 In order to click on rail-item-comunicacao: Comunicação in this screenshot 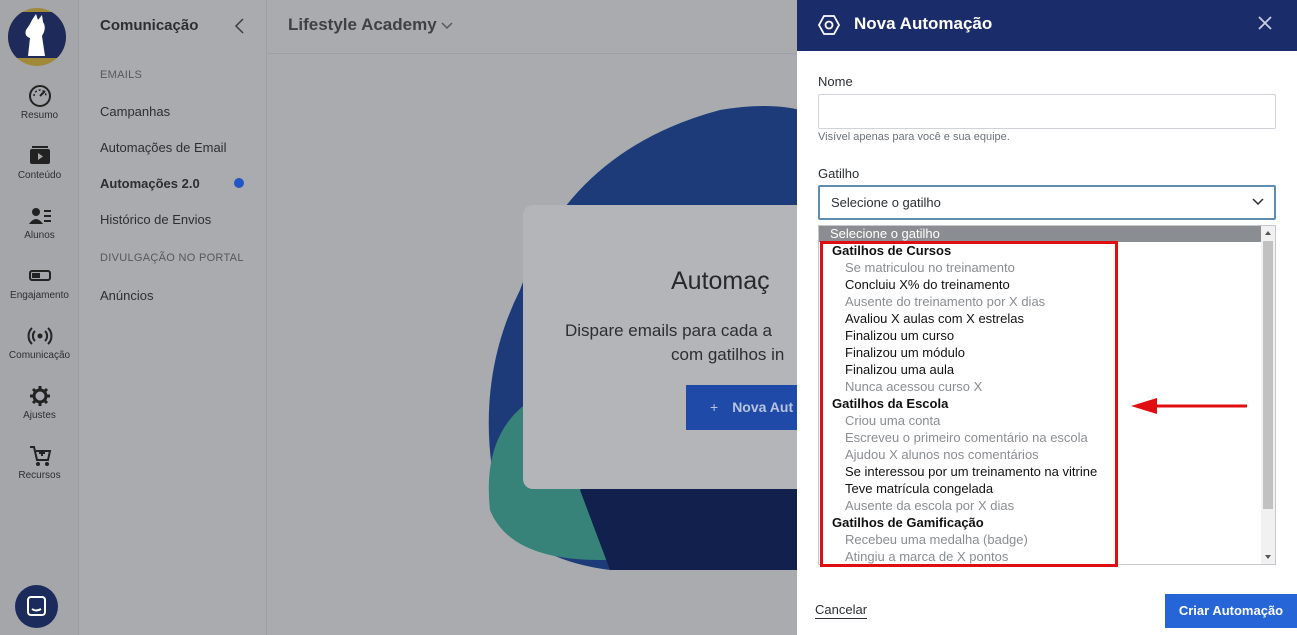, I will do `click(39, 342)`.